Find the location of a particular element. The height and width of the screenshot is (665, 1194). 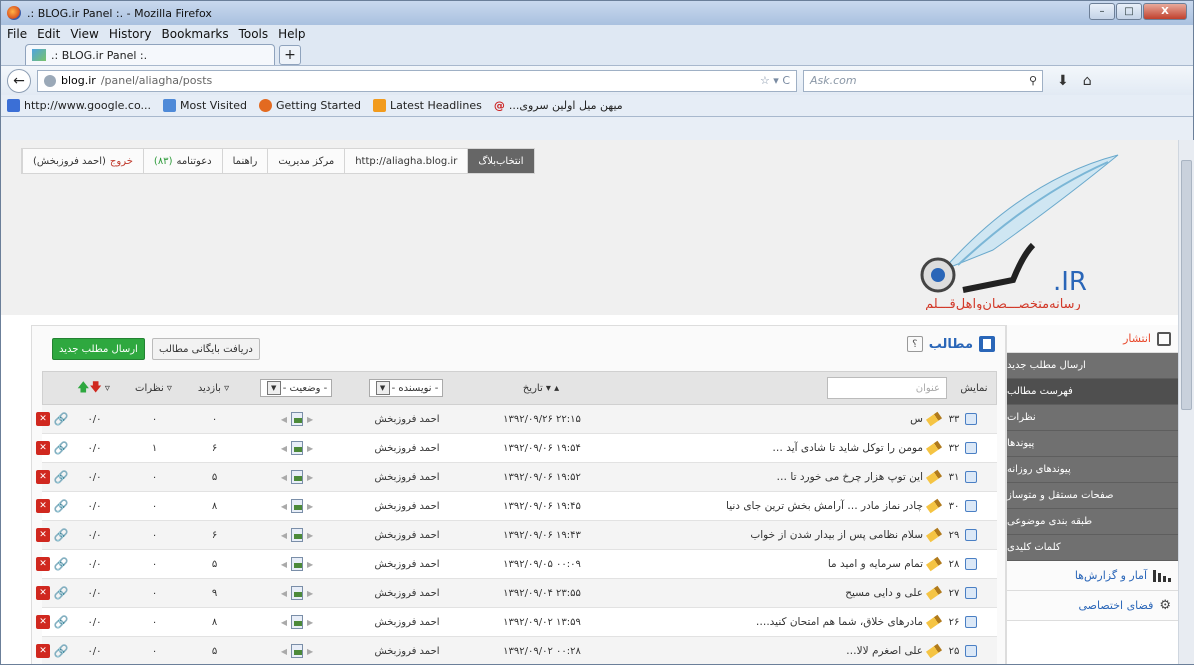

sidebar-item-links: پیوندها is located at coordinates (1092, 444).